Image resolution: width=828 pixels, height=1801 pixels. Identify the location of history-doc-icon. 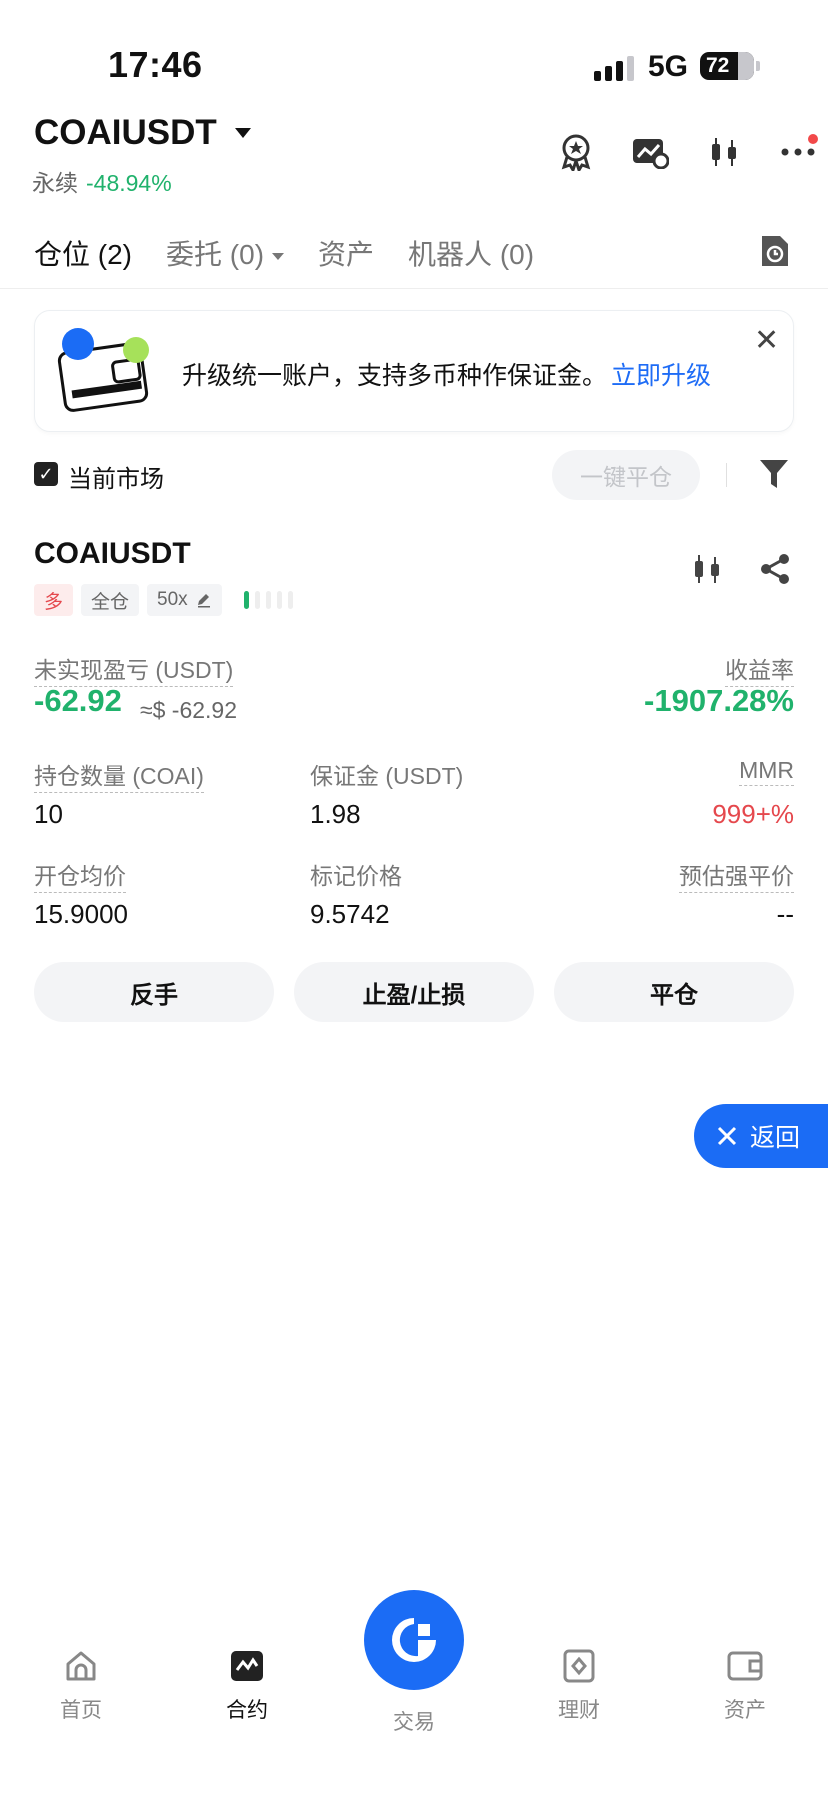
(774, 251).